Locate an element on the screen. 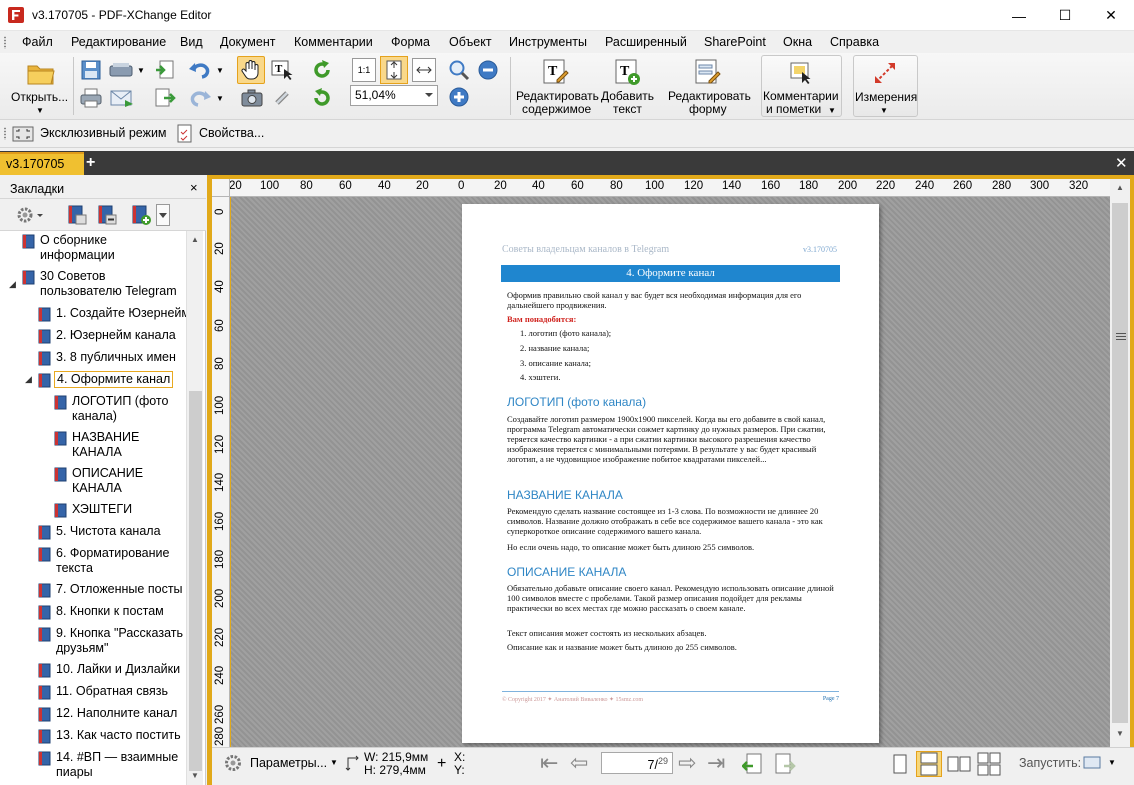 The image size is (1134, 785). rotate-ccw-icon is located at coordinates (322, 98).